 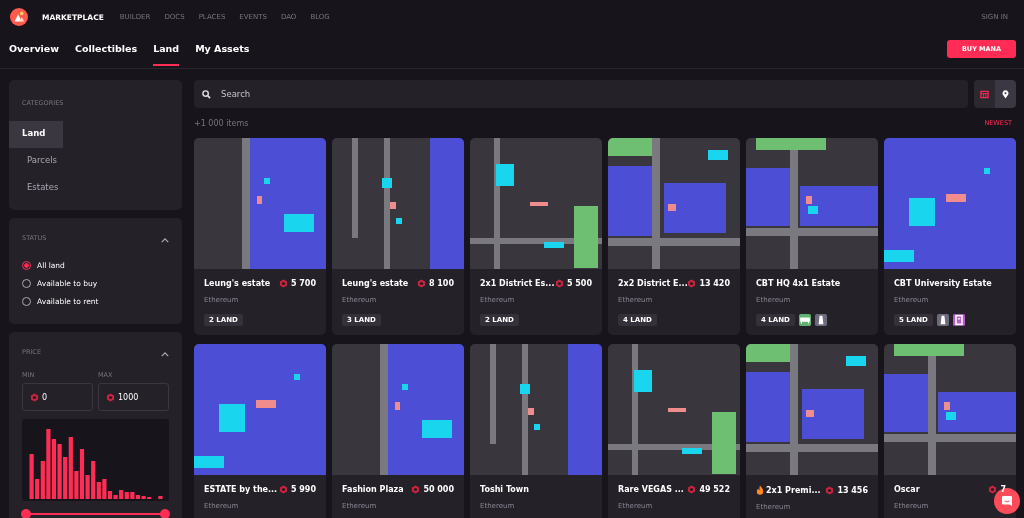 What do you see at coordinates (166, 54) in the screenshot?
I see `tab: Land` at bounding box center [166, 54].